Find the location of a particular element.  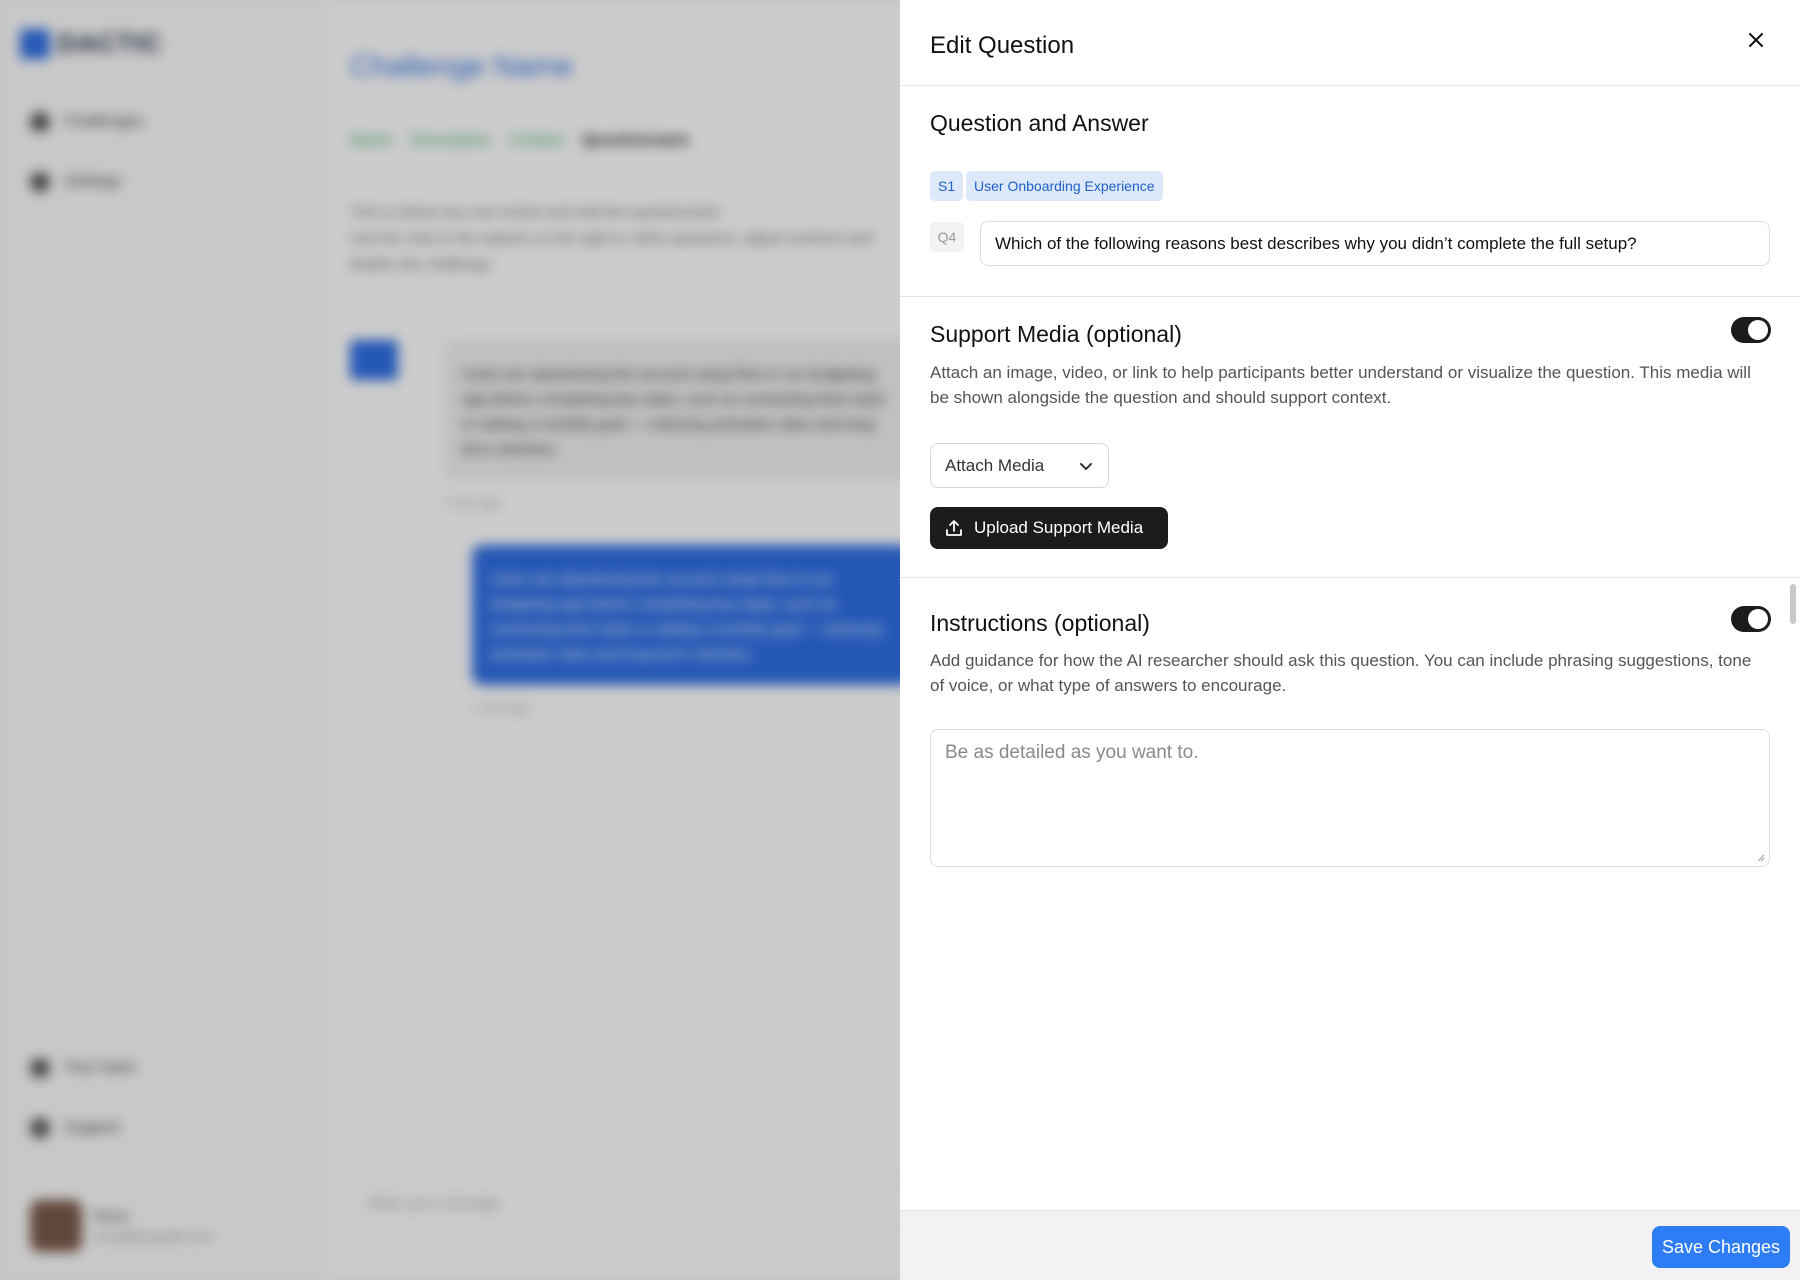

section-title: Instructions (optional) is located at coordinates (1040, 623).